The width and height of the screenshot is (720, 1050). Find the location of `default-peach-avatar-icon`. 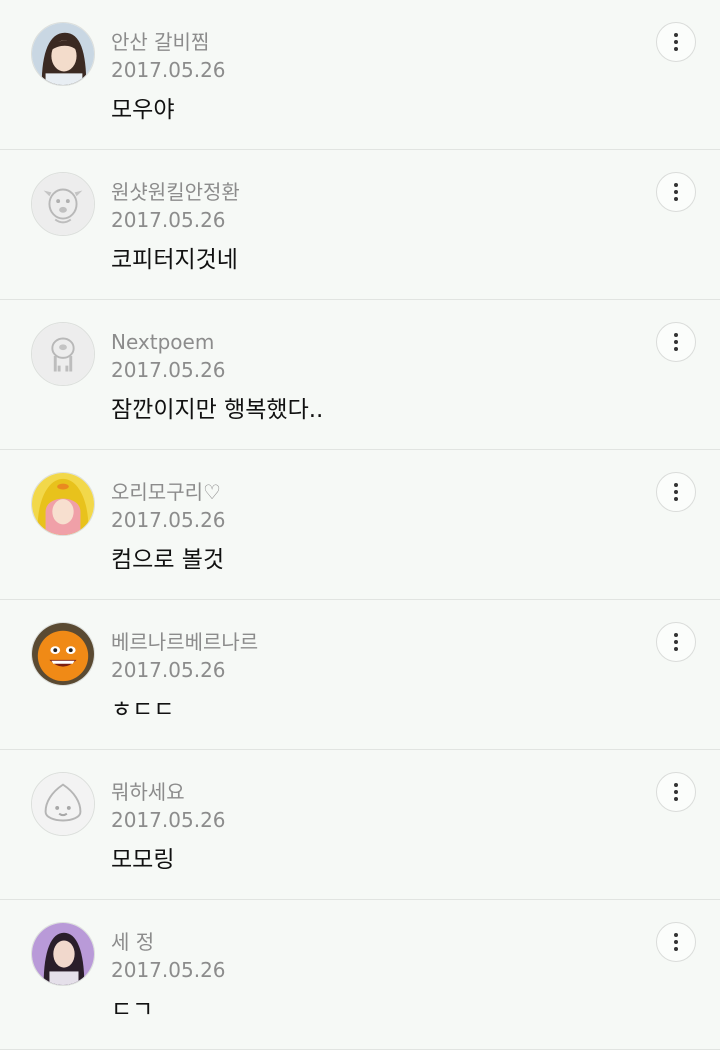

default-peach-avatar-icon is located at coordinates (63, 804).